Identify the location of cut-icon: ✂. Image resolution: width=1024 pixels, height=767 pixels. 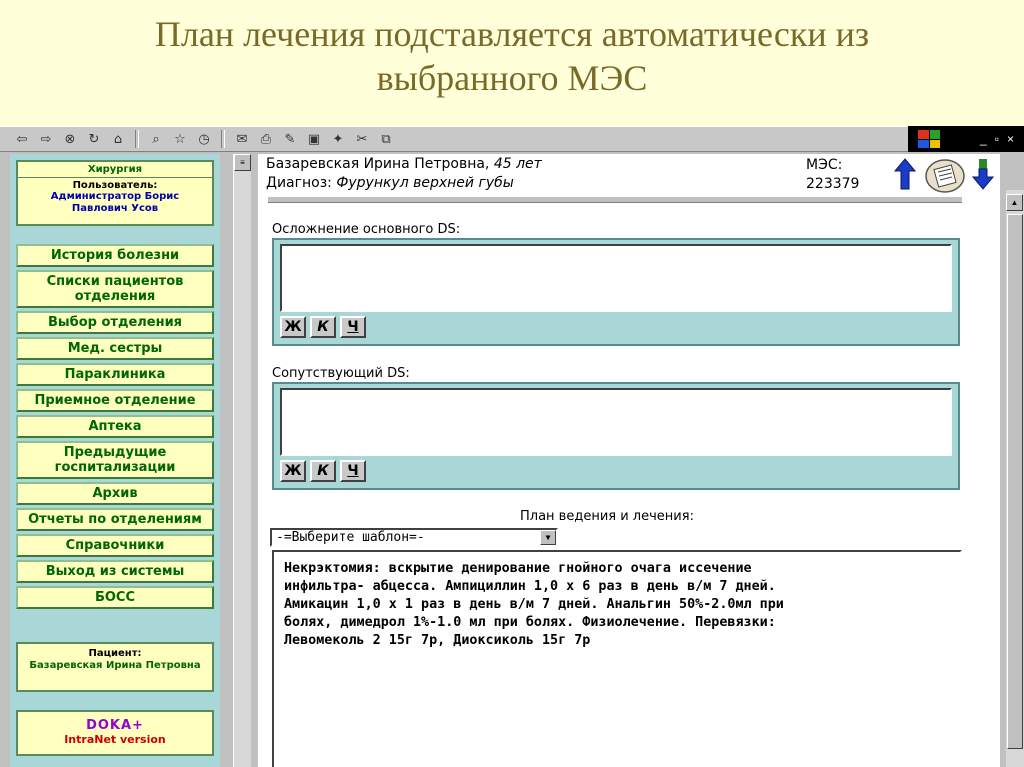
(362, 139).